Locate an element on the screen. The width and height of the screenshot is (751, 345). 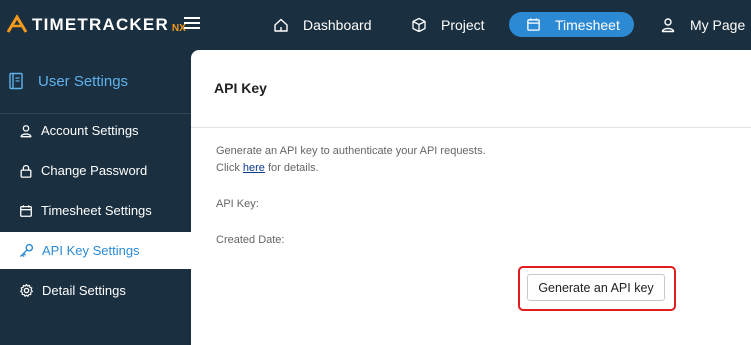
sidebar-item-account-settings: Account Settings is located at coordinates (95, 130).